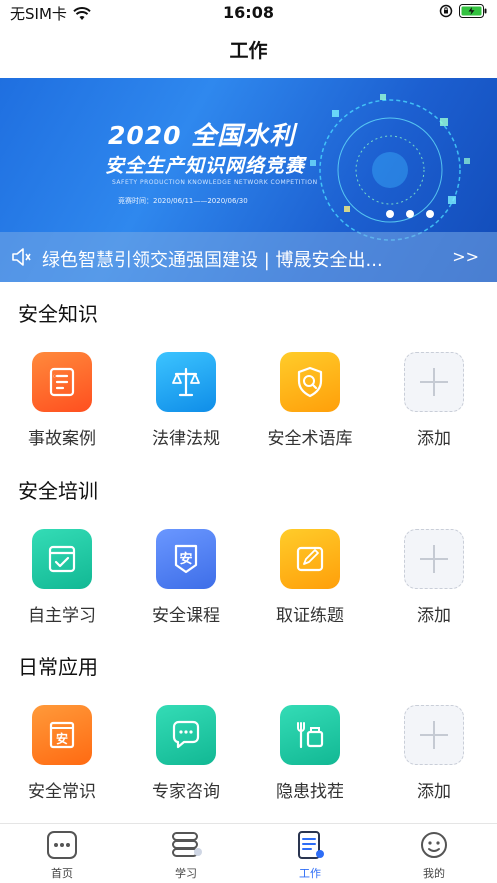  What do you see at coordinates (434, 873) in the screenshot?
I see `tab-label: 我的` at bounding box center [434, 873].